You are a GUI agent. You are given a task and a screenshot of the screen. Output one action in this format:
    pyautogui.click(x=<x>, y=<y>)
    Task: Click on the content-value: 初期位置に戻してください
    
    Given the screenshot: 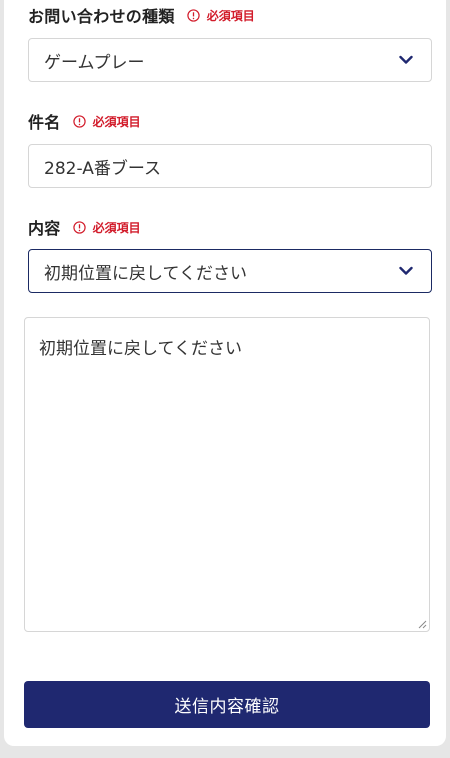 What is the action you would take?
    pyautogui.click(x=145, y=273)
    